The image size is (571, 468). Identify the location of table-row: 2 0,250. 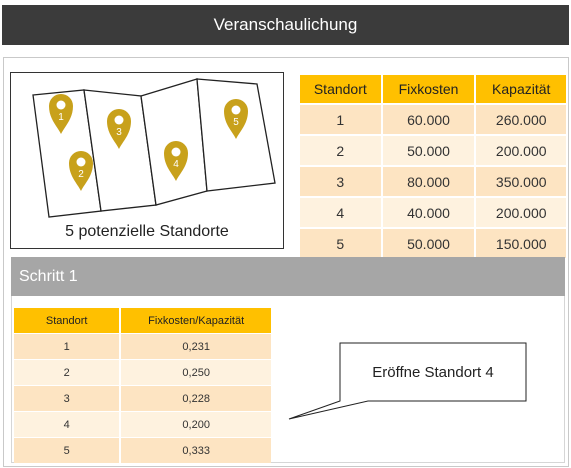
(142, 372).